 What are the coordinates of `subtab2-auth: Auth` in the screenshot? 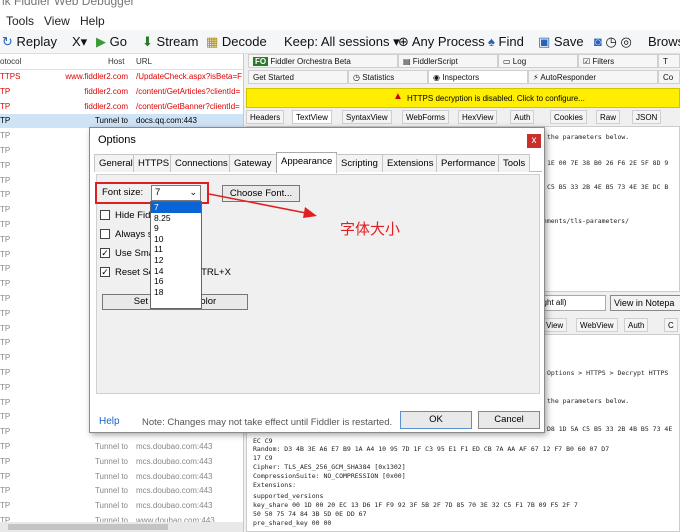 It's located at (636, 325).